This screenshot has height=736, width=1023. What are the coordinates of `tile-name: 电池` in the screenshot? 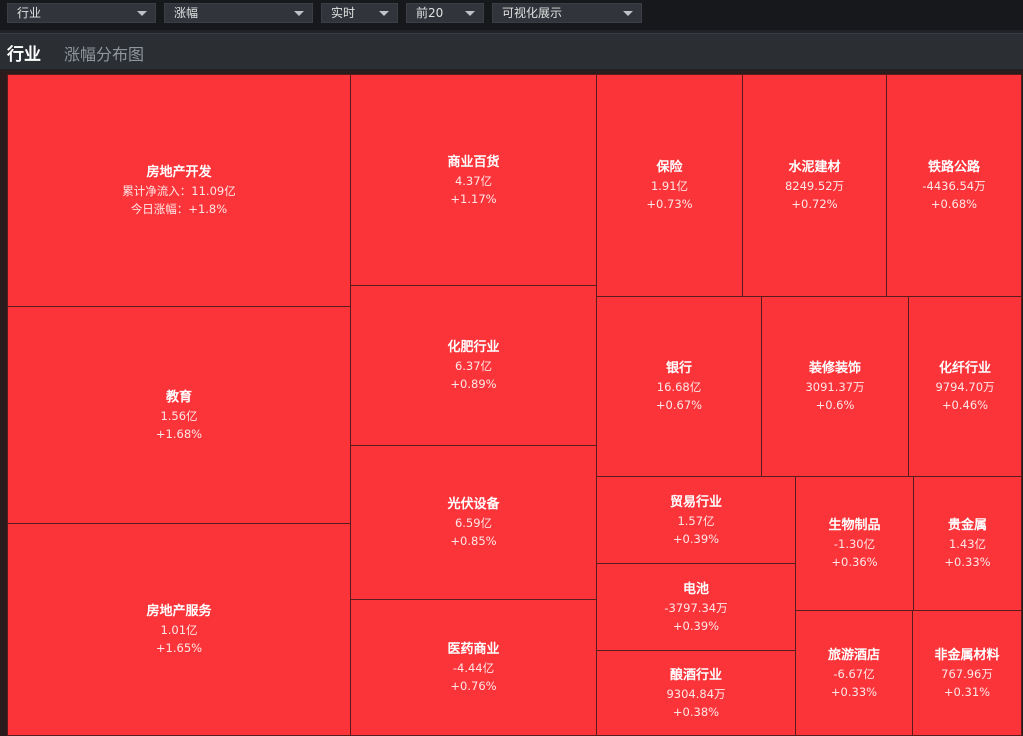 It's located at (695, 589).